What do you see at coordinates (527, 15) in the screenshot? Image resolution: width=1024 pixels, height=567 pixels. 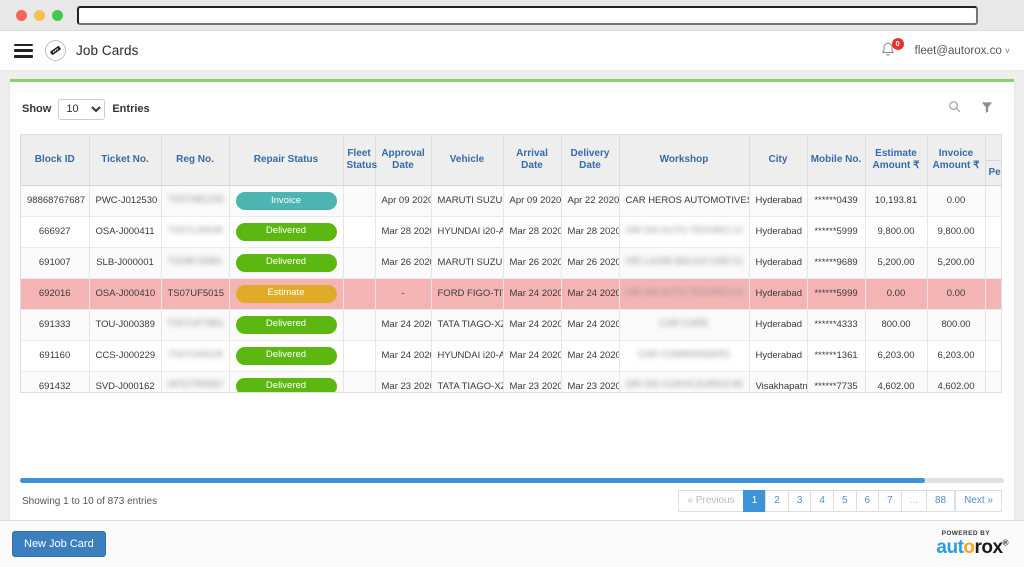 I see `address-bar` at bounding box center [527, 15].